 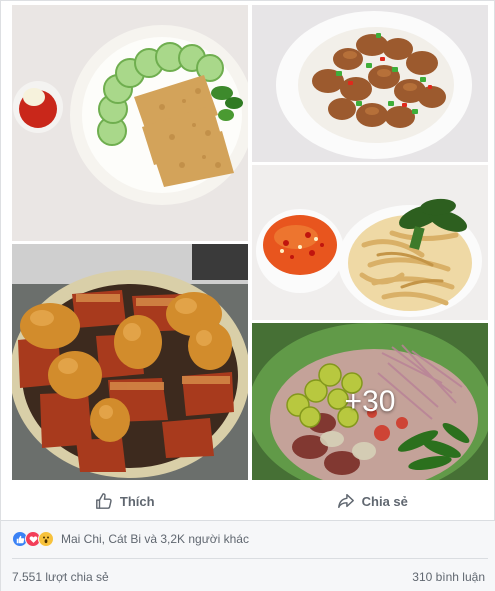 What do you see at coordinates (384, 501) in the screenshot?
I see `share-button-label: Chia sẻ` at bounding box center [384, 501].